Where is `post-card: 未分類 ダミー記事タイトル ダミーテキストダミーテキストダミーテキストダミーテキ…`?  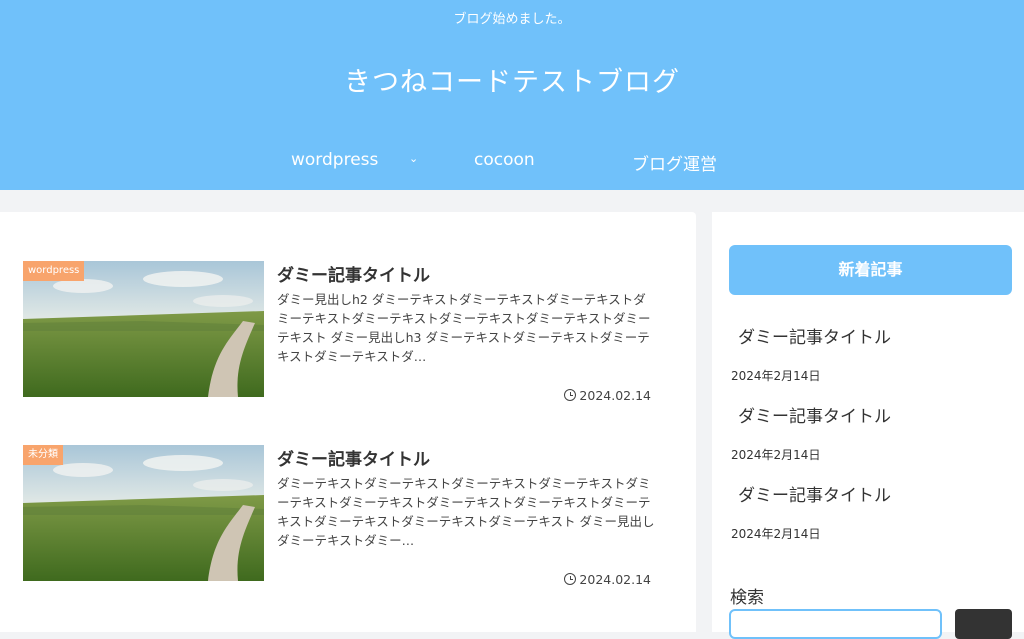 post-card: 未分類 ダミー記事タイトル ダミーテキストダミーテキストダミーテキストダミーテキ… is located at coordinates (343, 516).